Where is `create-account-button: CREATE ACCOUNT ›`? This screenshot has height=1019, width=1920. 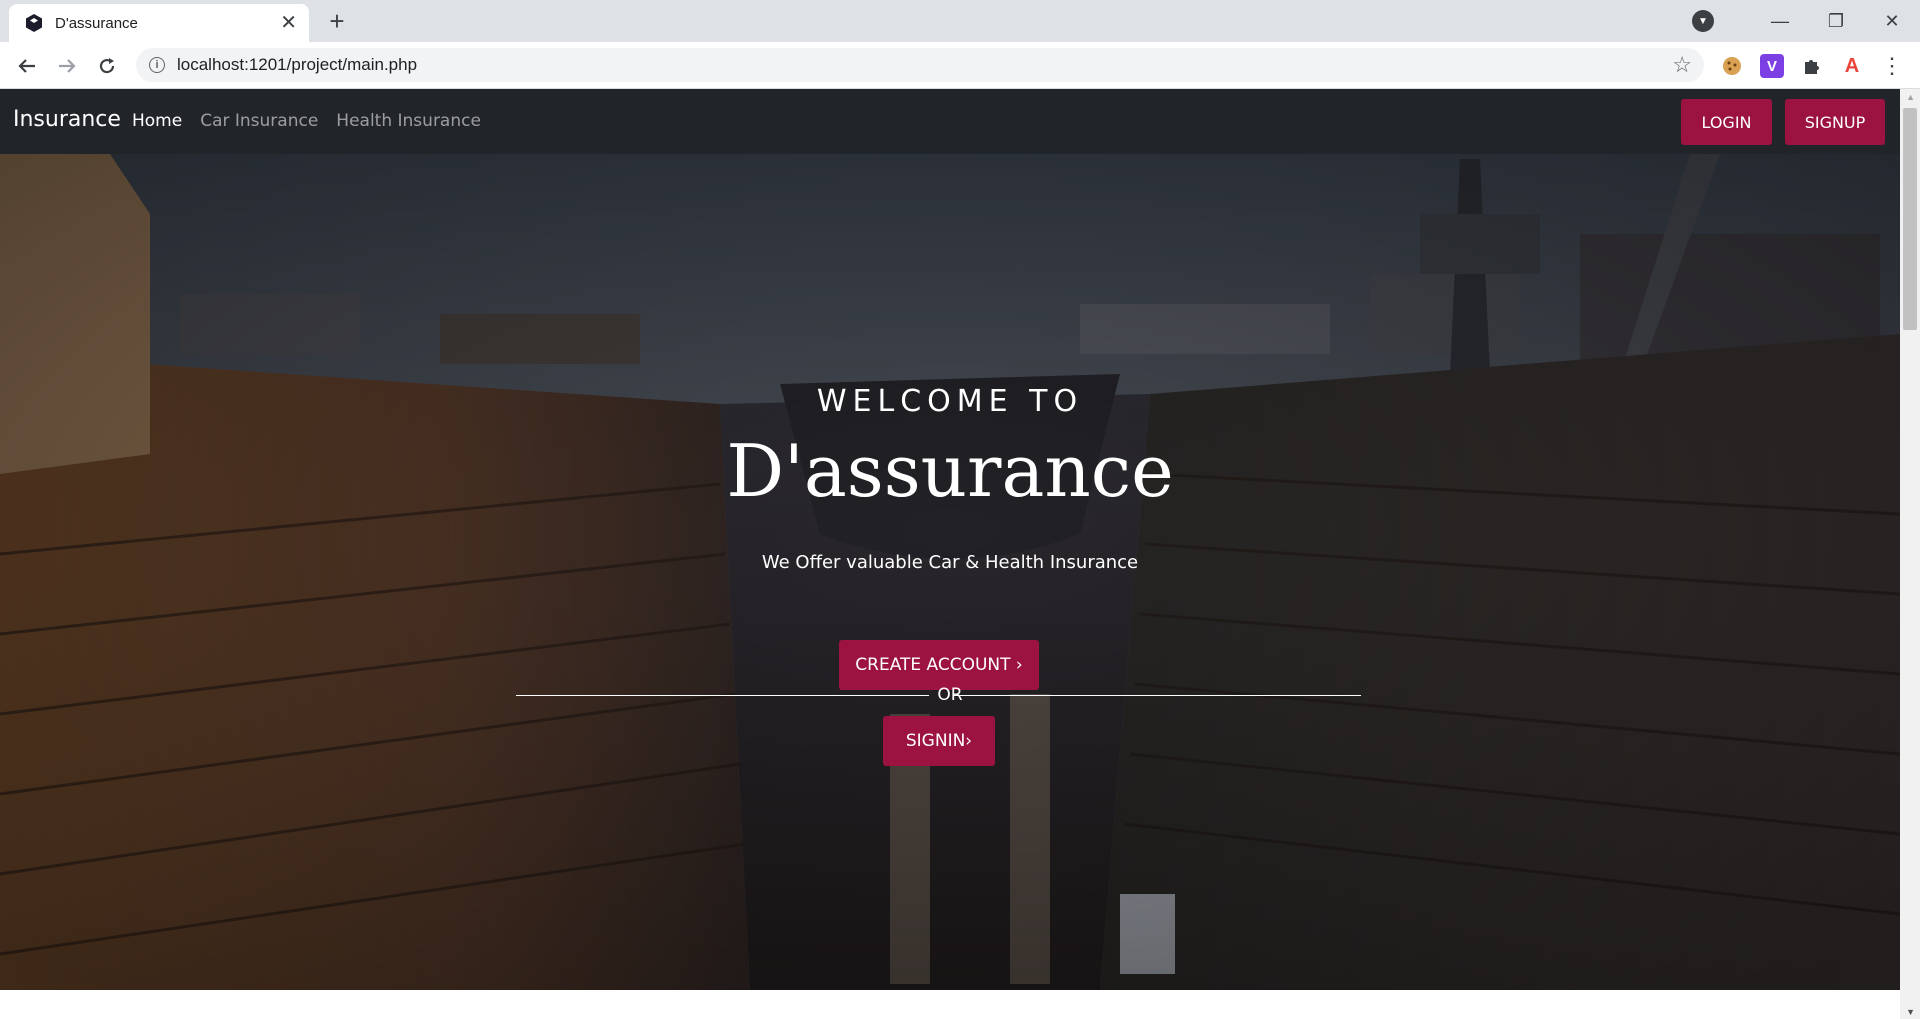
create-account-button: CREATE ACCOUNT › is located at coordinates (939, 665).